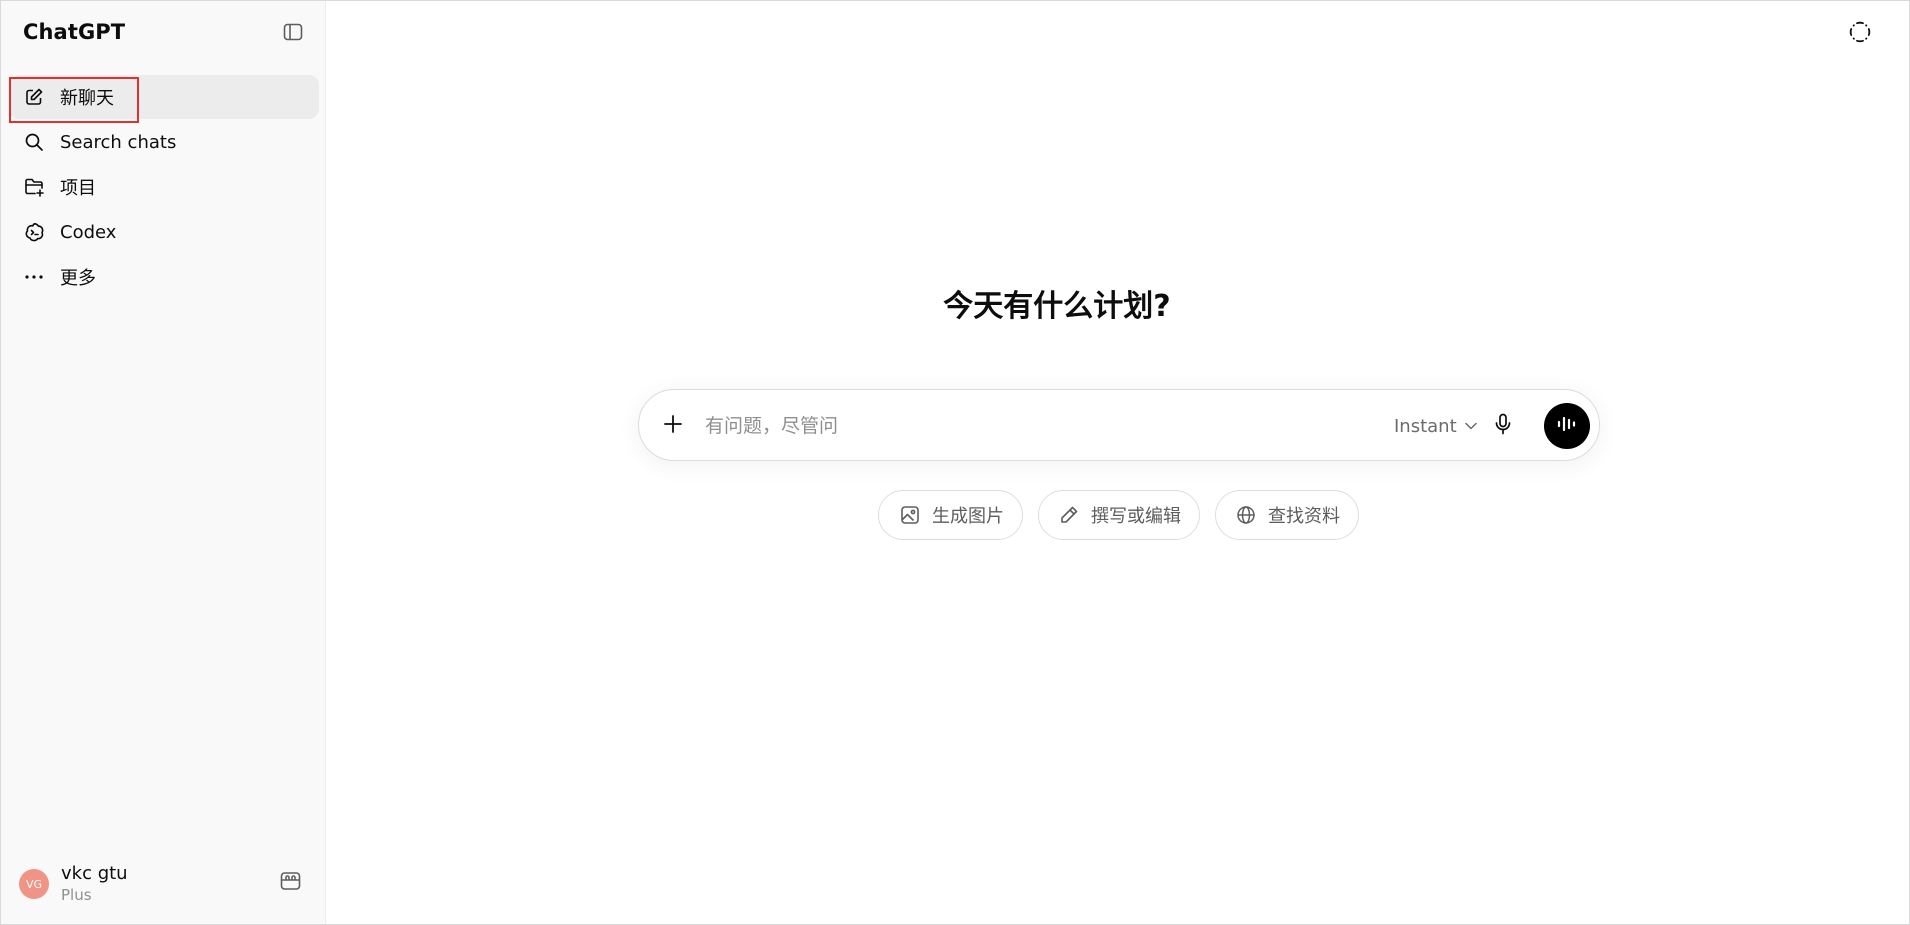 The width and height of the screenshot is (1910, 925). I want to click on sidebar-item-label: Search chats, so click(118, 142).